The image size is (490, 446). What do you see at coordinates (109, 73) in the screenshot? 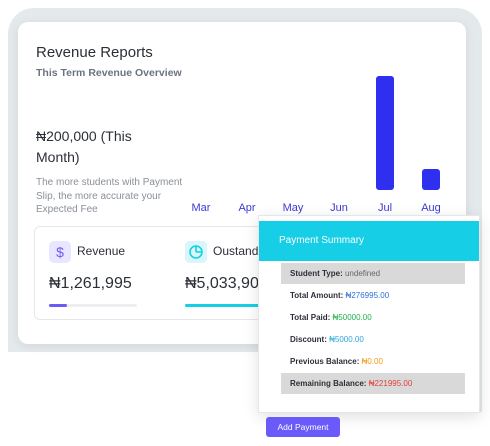
I see `report-subtitle: This Term Revenue Overview` at bounding box center [109, 73].